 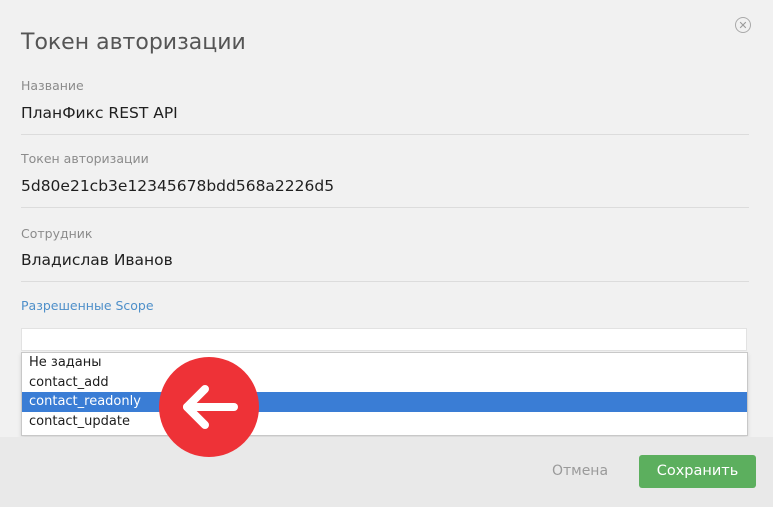 What do you see at coordinates (384, 402) in the screenshot?
I see `scope-option-contact-readonly: contact_readonly` at bounding box center [384, 402].